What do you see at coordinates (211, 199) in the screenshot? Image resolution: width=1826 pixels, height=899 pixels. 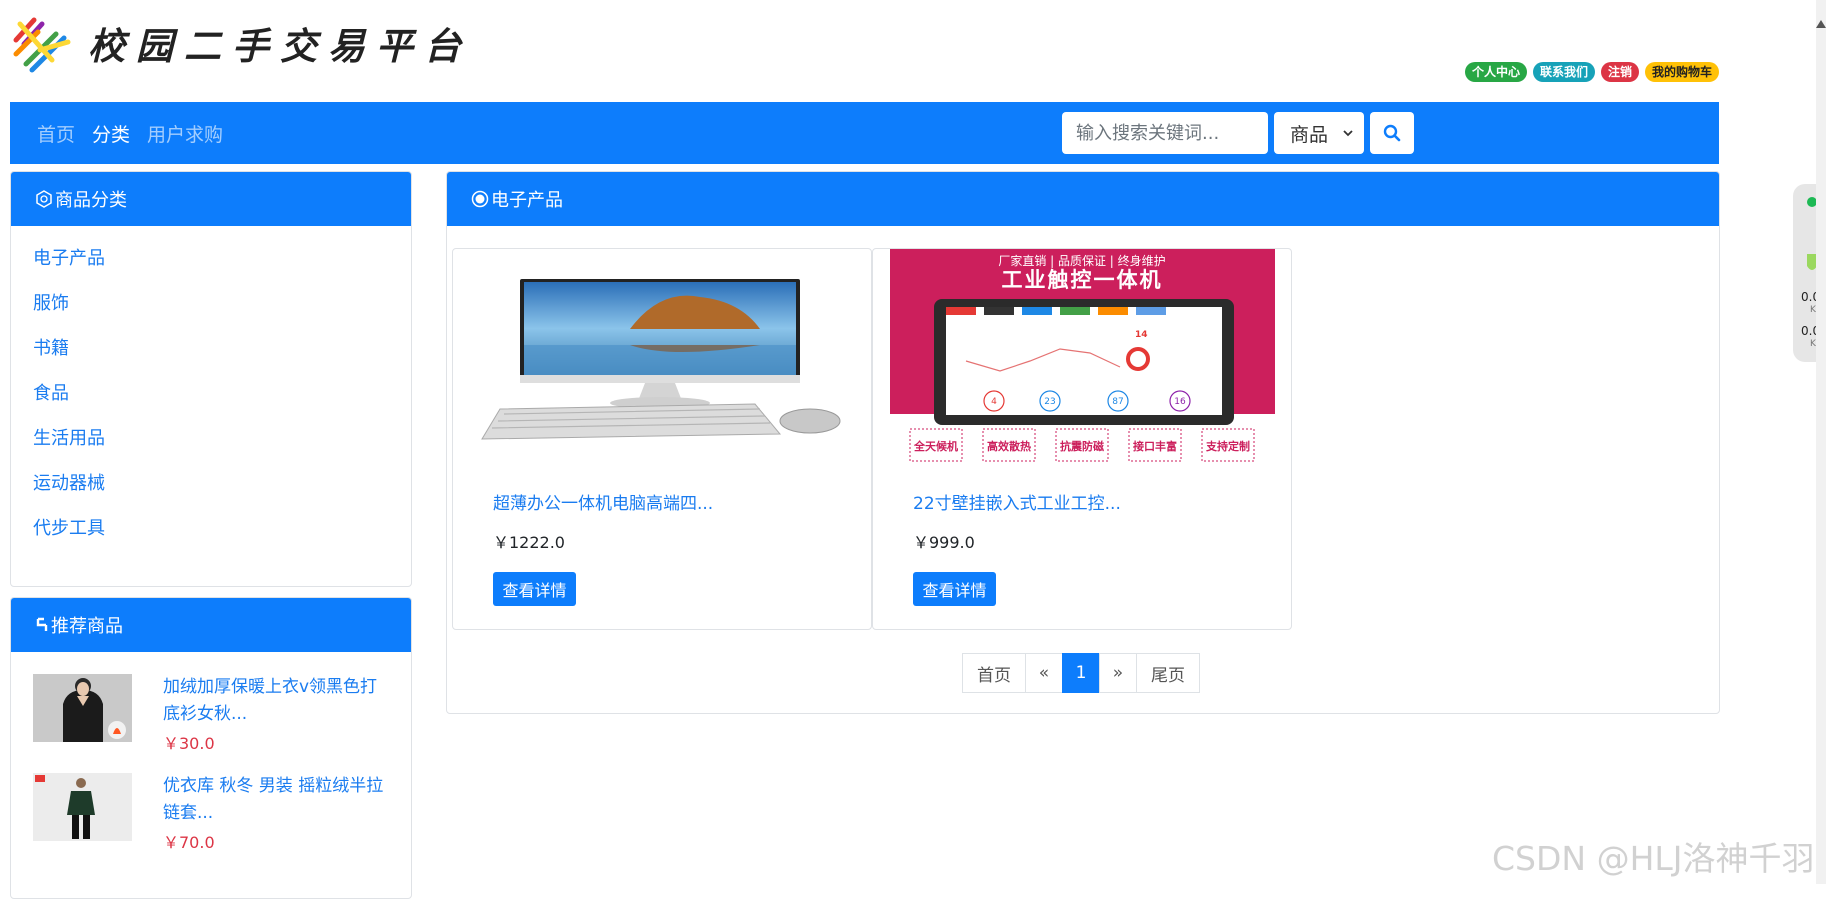 I see `category-card-header: 商品分类` at bounding box center [211, 199].